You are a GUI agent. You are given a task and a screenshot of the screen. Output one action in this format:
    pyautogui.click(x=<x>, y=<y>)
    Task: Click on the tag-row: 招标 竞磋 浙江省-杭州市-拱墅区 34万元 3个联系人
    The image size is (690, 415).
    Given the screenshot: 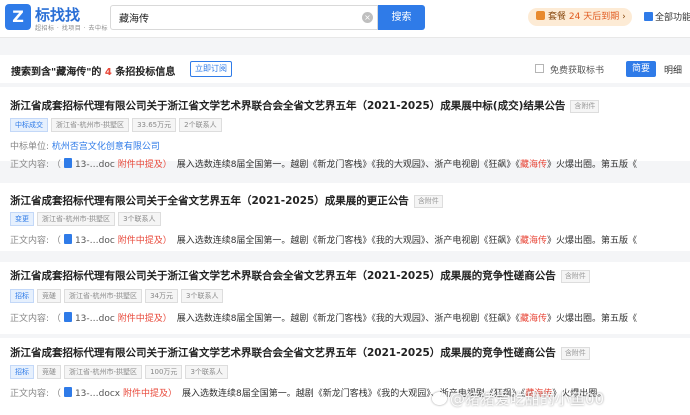 What is the action you would take?
    pyautogui.click(x=118, y=296)
    